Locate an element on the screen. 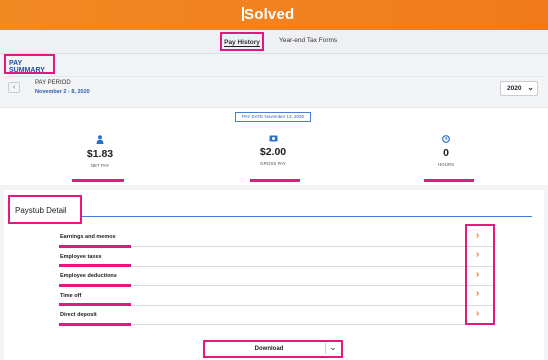  pay-period-value: November 2 - 8, 2020 is located at coordinates (62, 92).